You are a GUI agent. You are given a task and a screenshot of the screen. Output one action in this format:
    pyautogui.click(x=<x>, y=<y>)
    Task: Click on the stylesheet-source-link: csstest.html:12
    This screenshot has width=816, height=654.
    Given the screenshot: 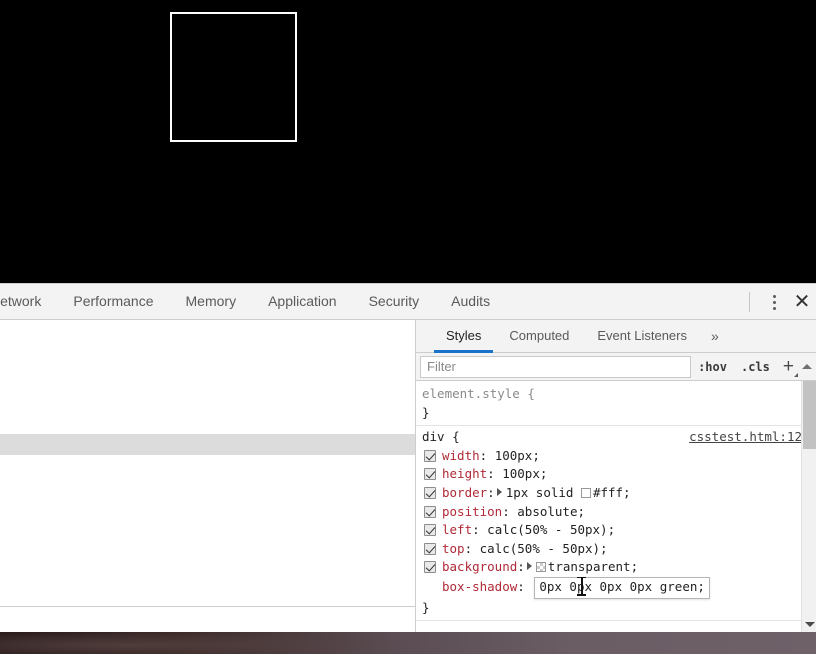 What is the action you would take?
    pyautogui.click(x=745, y=437)
    